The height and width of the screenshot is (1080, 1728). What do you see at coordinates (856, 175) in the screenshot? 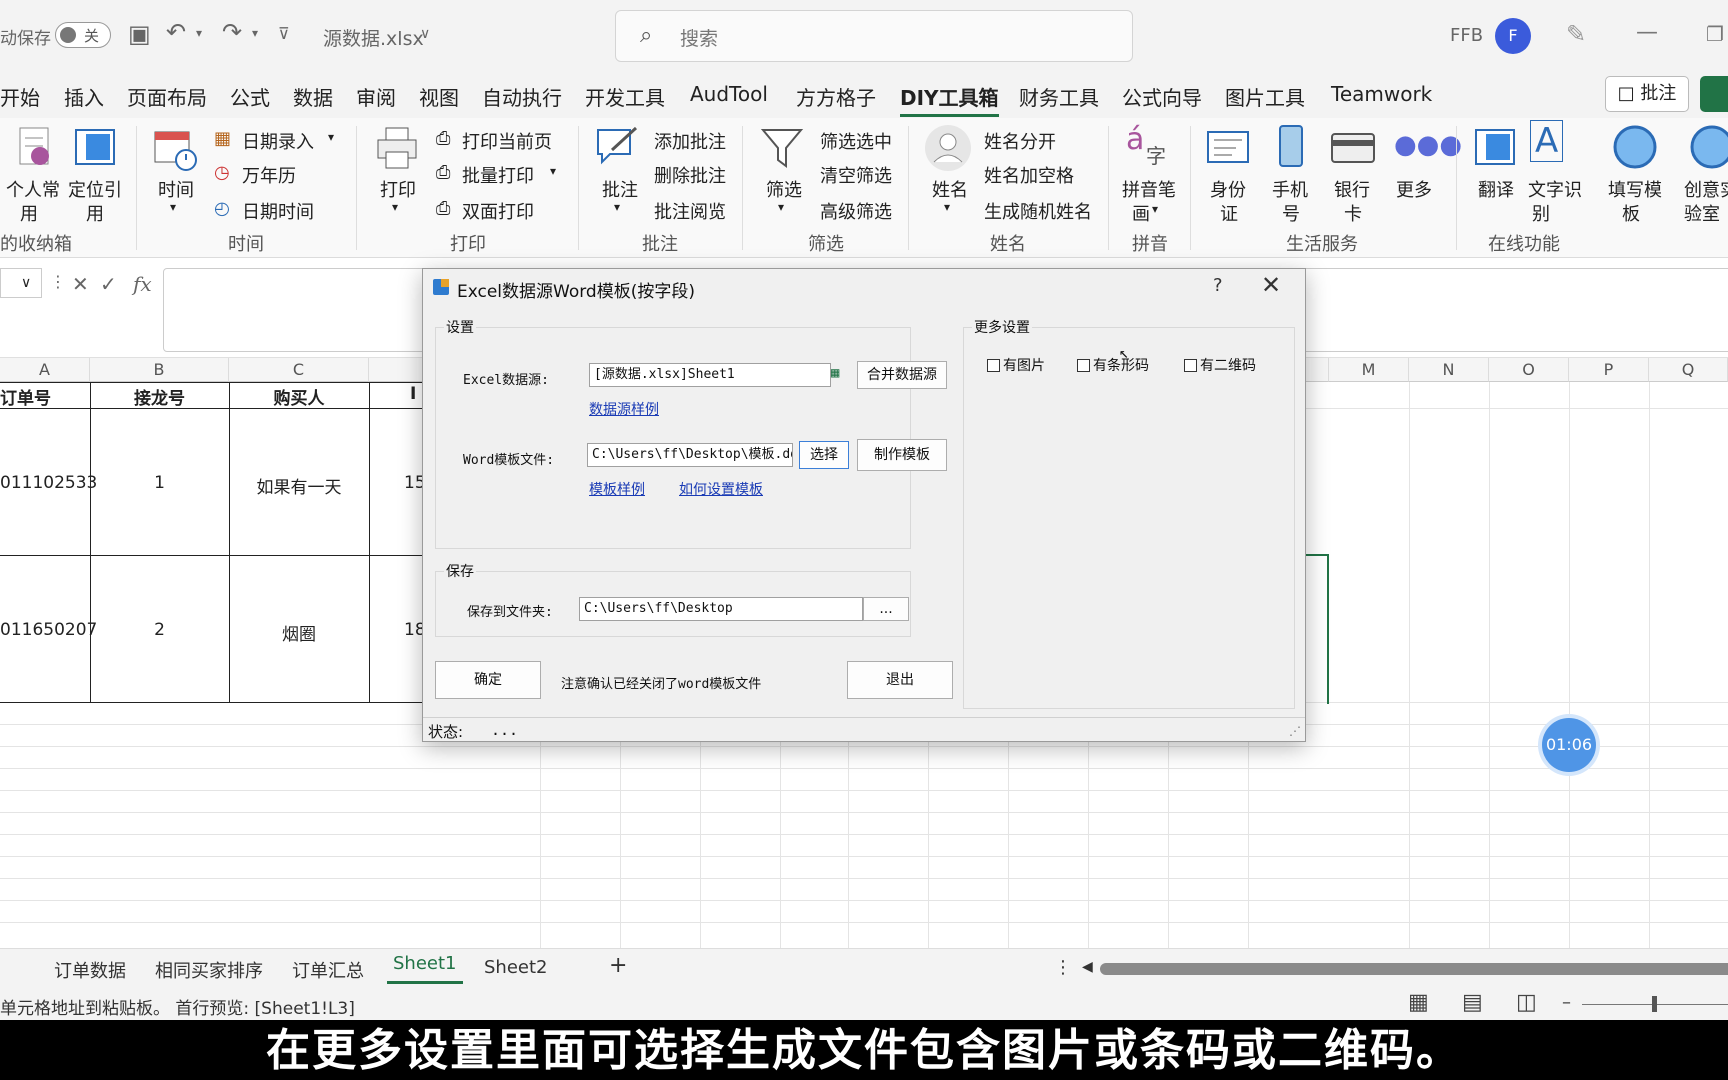
I see `clear-filter-button: 清空筛选` at bounding box center [856, 175].